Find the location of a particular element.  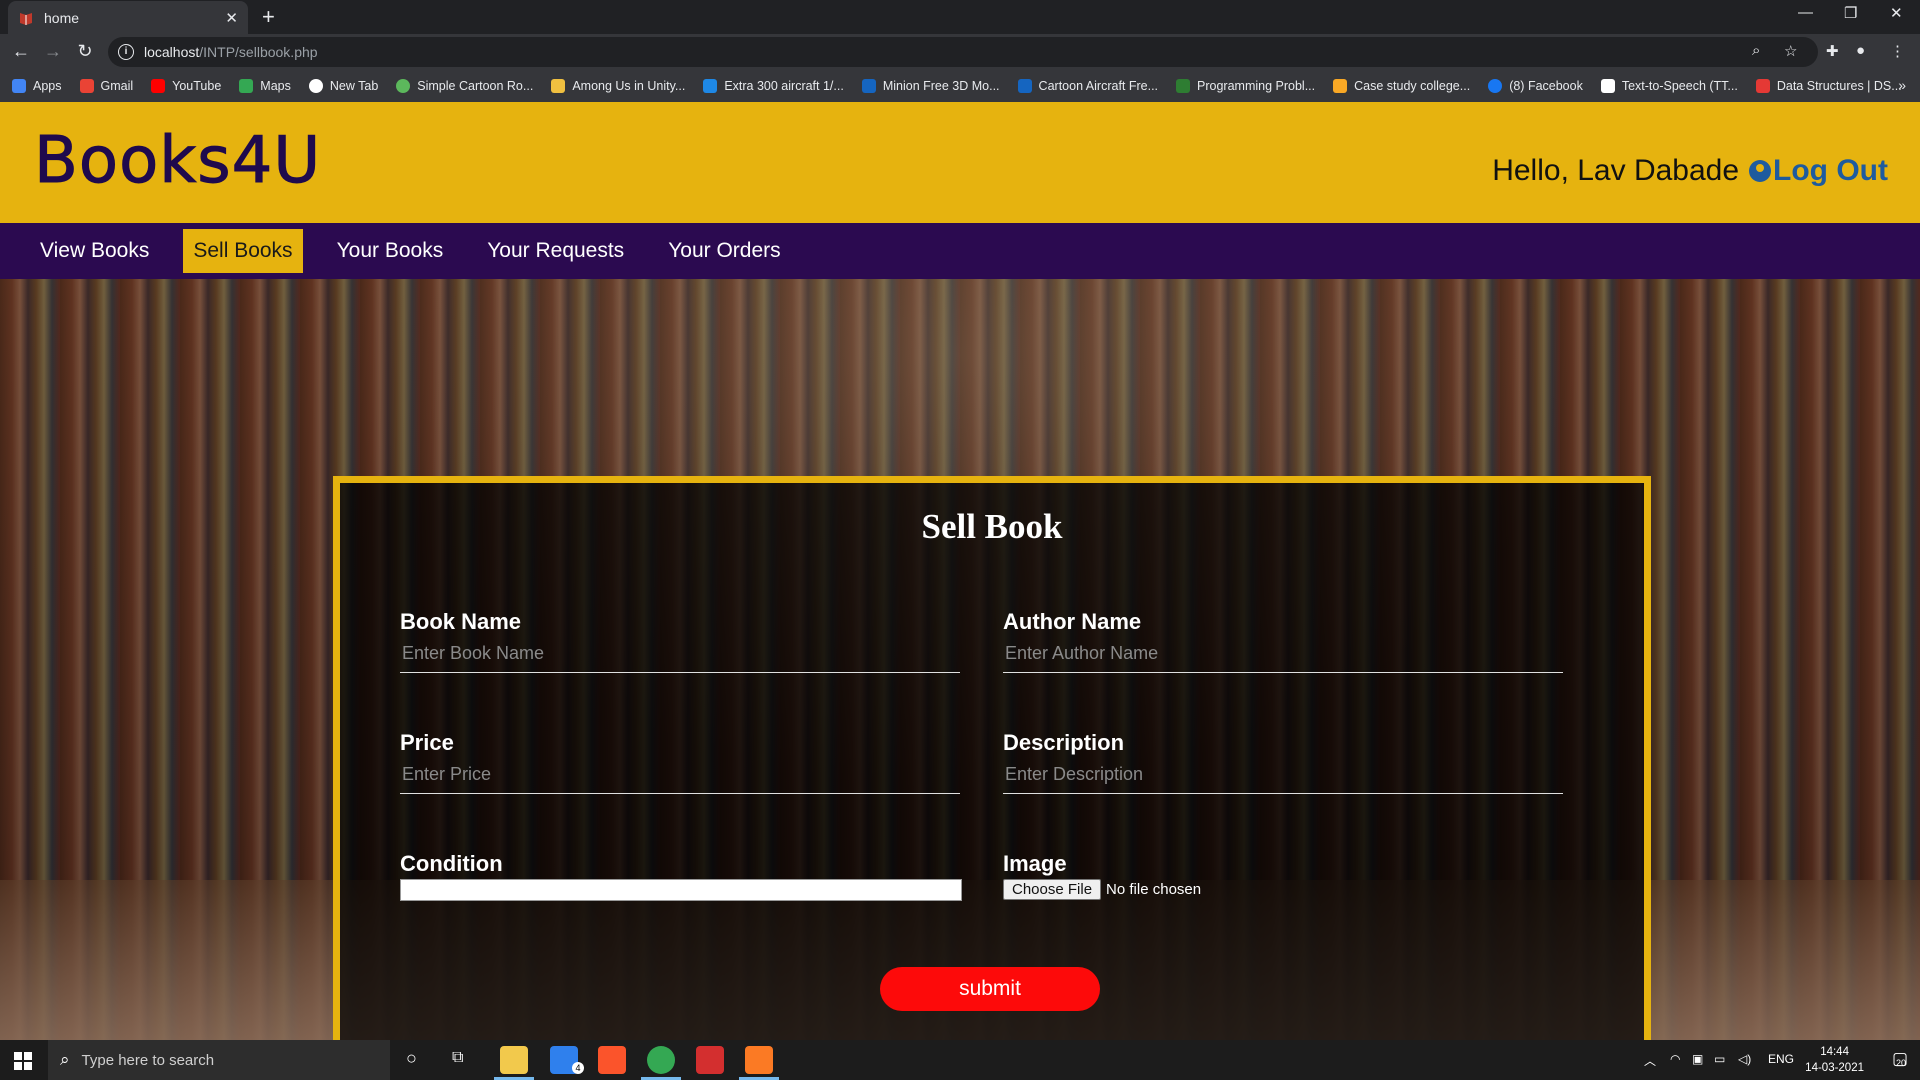

more-bookmarks-icon: » is located at coordinates (1902, 85).